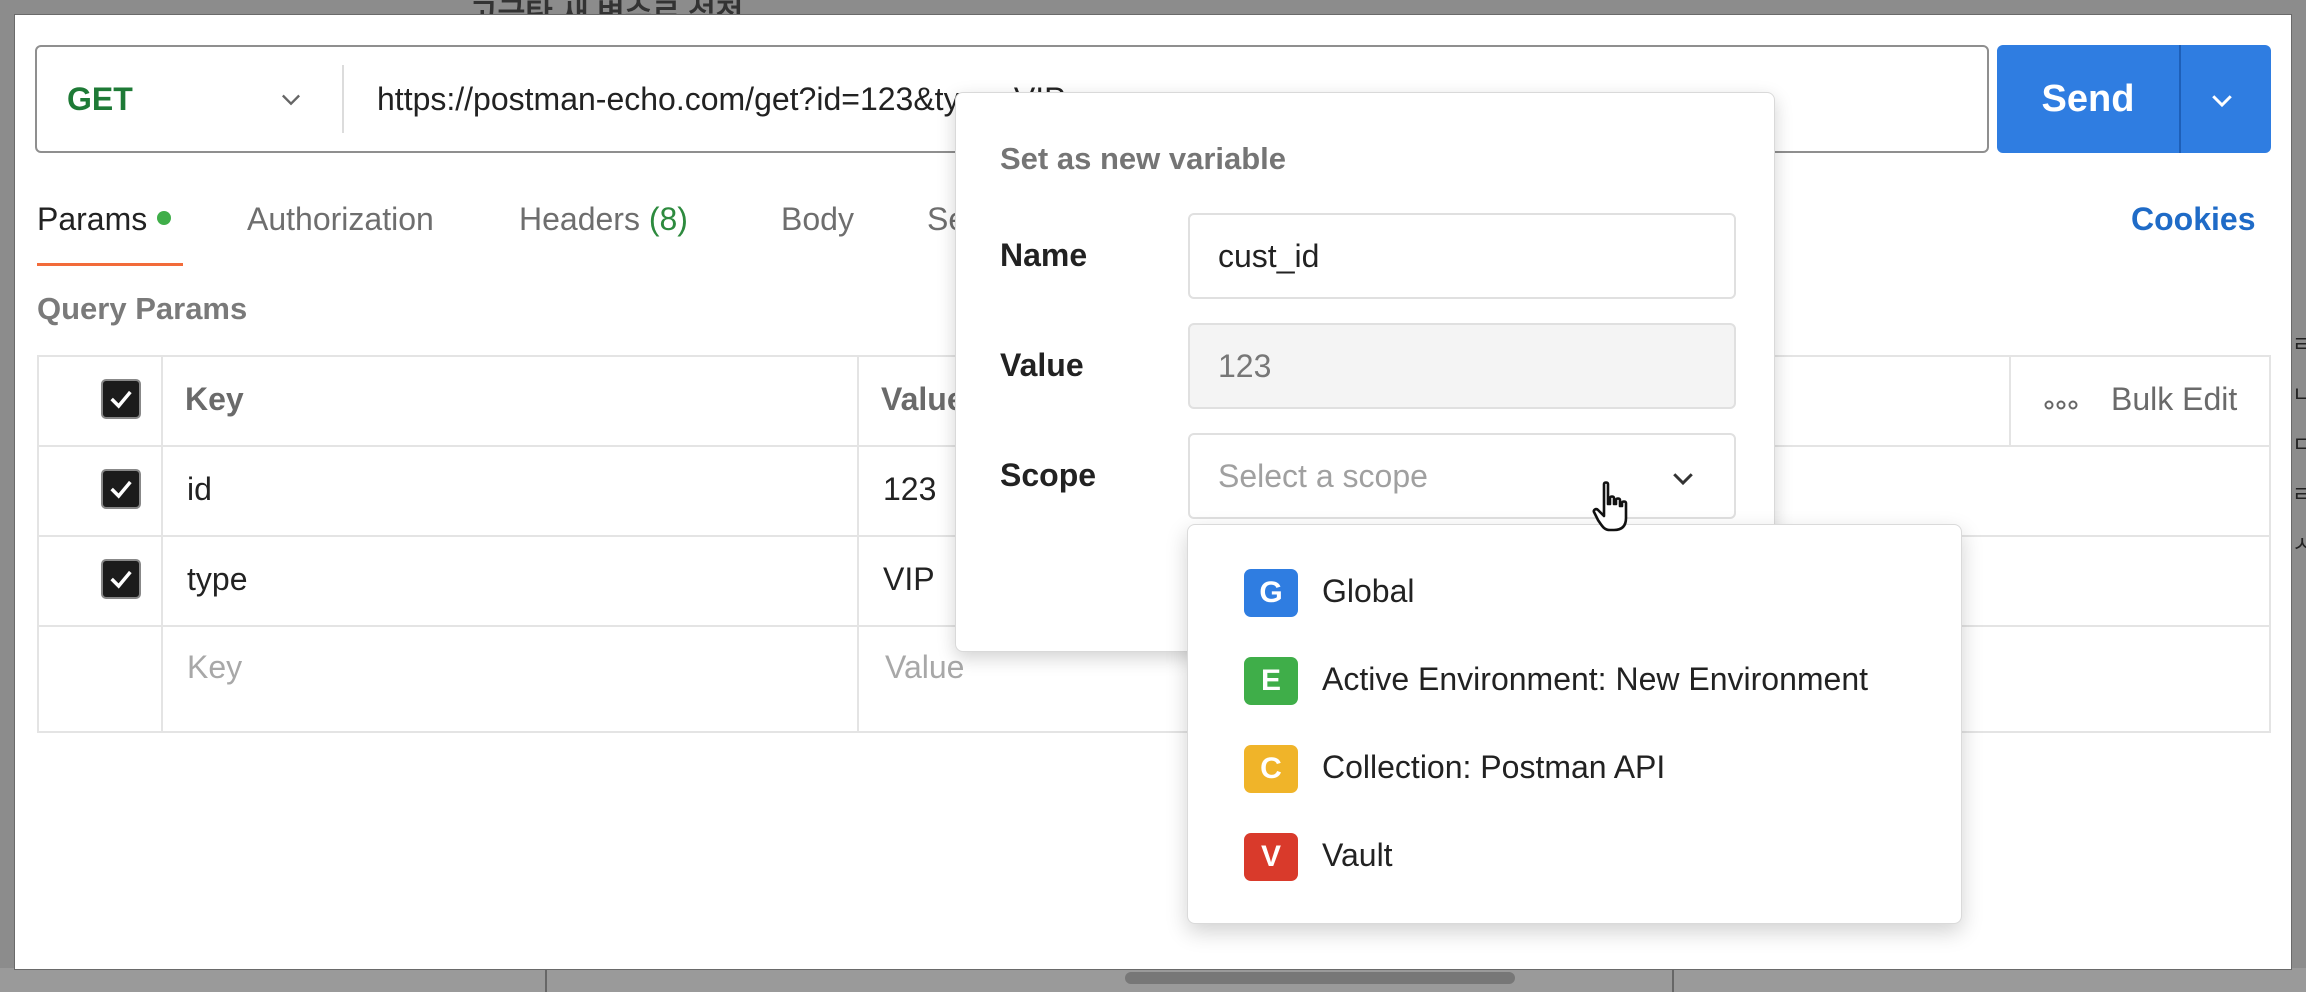 The image size is (2306, 992). I want to click on value-label: Value, so click(1042, 365).